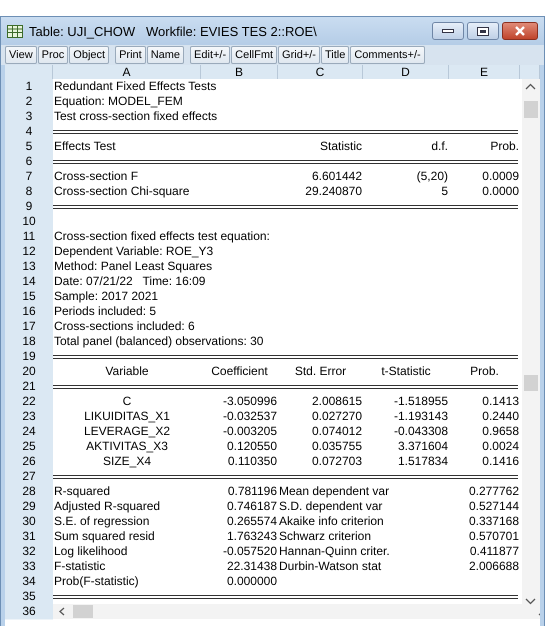 This screenshot has width=551, height=626. I want to click on scroll-down-icon, so click(530, 601).